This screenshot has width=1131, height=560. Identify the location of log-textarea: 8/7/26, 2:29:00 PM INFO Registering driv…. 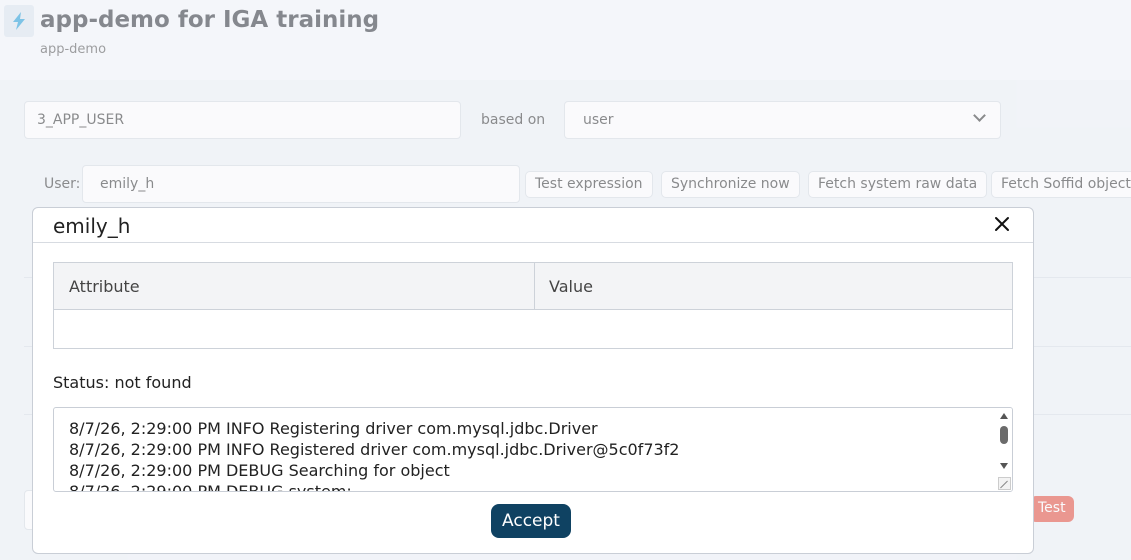
(533, 449).